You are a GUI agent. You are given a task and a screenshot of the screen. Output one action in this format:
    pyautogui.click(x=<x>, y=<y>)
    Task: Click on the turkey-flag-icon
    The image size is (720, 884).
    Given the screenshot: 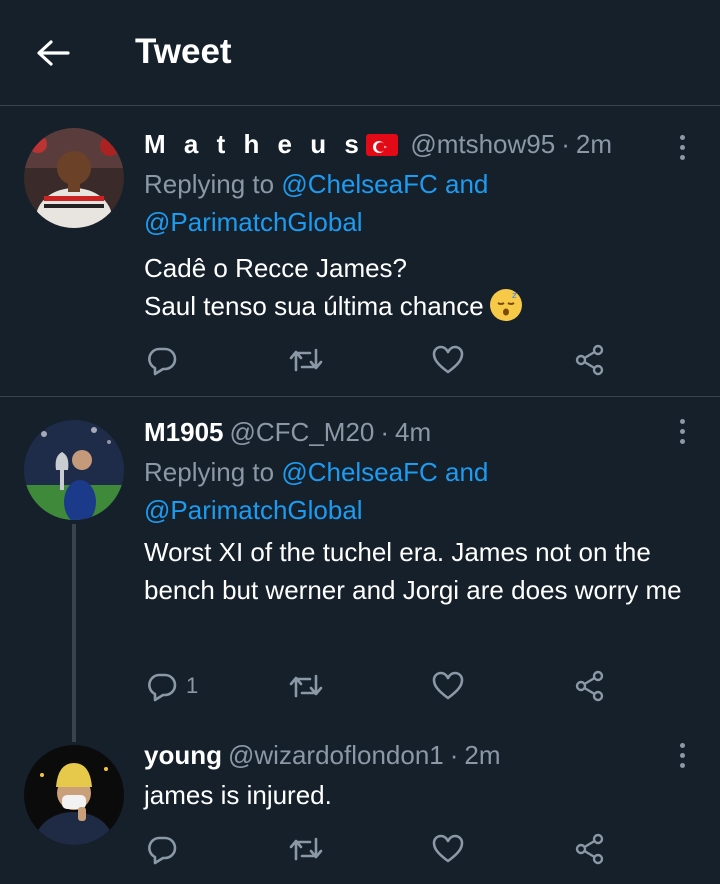 What is the action you would take?
    pyautogui.click(x=382, y=144)
    